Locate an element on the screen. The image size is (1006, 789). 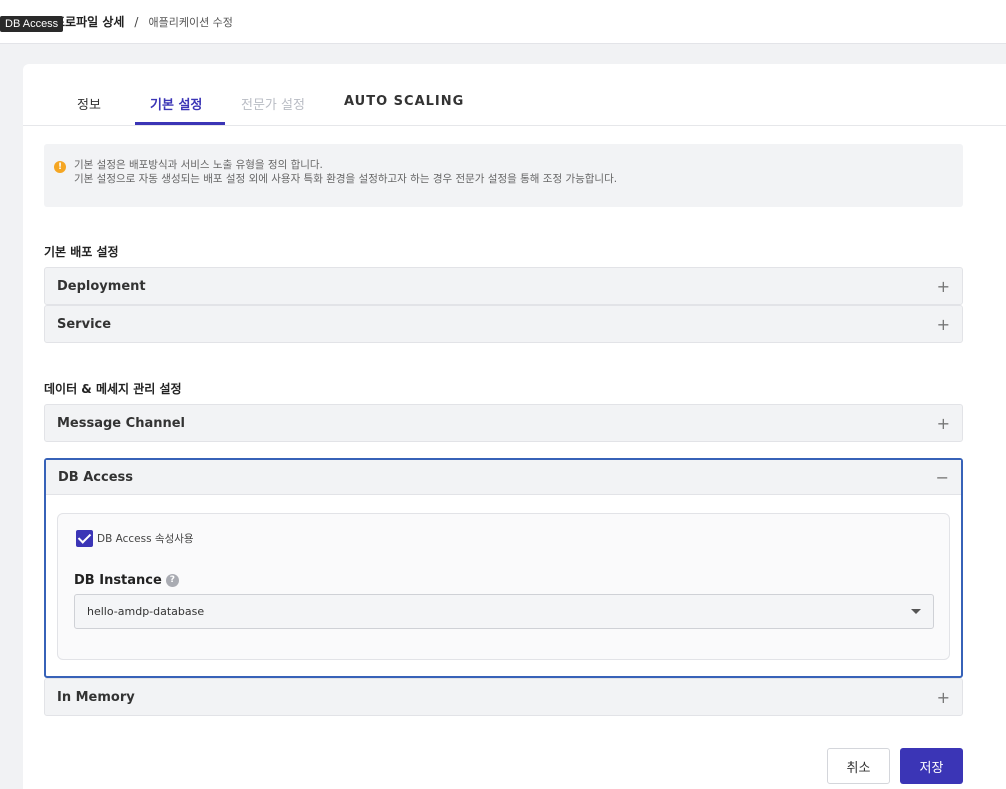
tab-info: 정보 is located at coordinates (89, 103).